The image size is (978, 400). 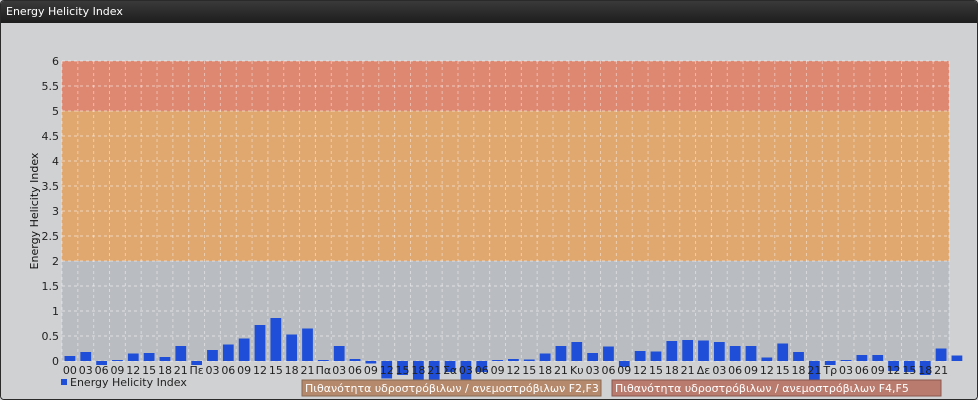 What do you see at coordinates (577, 351) in the screenshot?
I see `bar-Κυ` at bounding box center [577, 351].